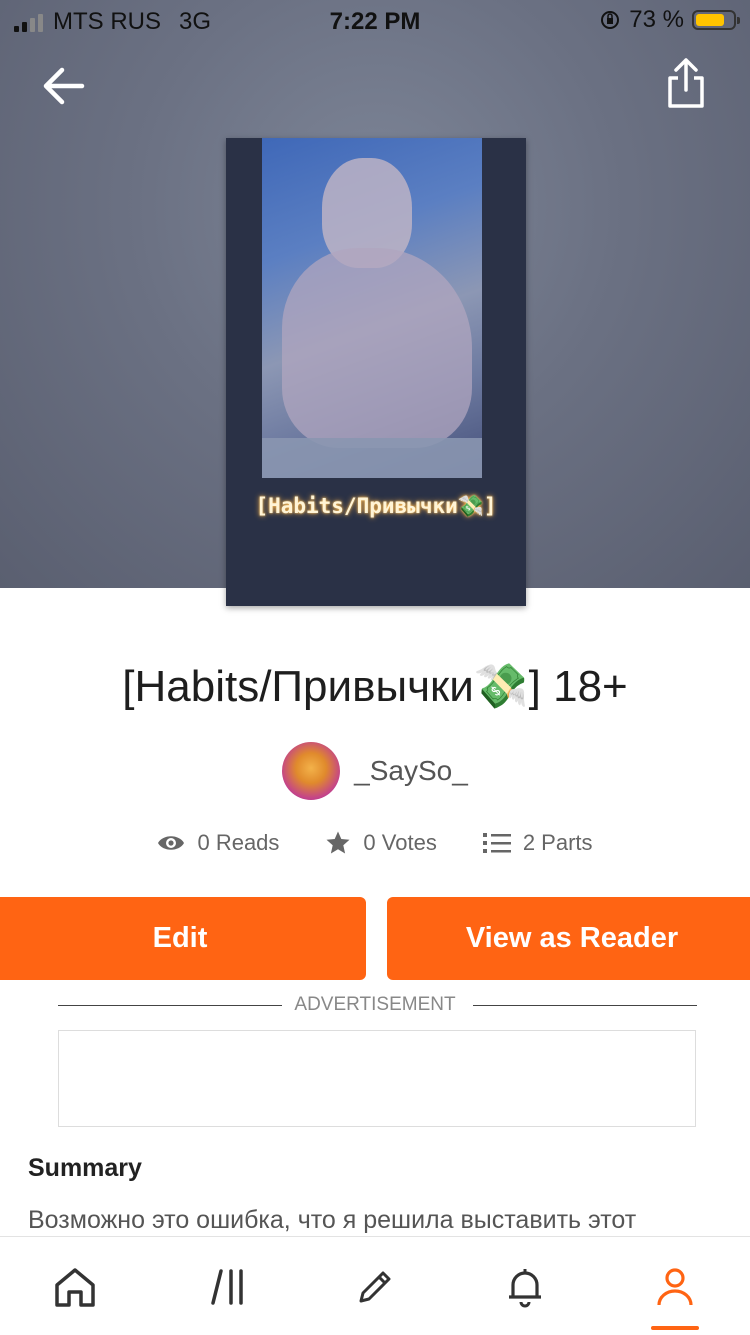 Image resolution: width=750 pixels, height=1335 pixels. I want to click on library-icon, so click(227, 1287).